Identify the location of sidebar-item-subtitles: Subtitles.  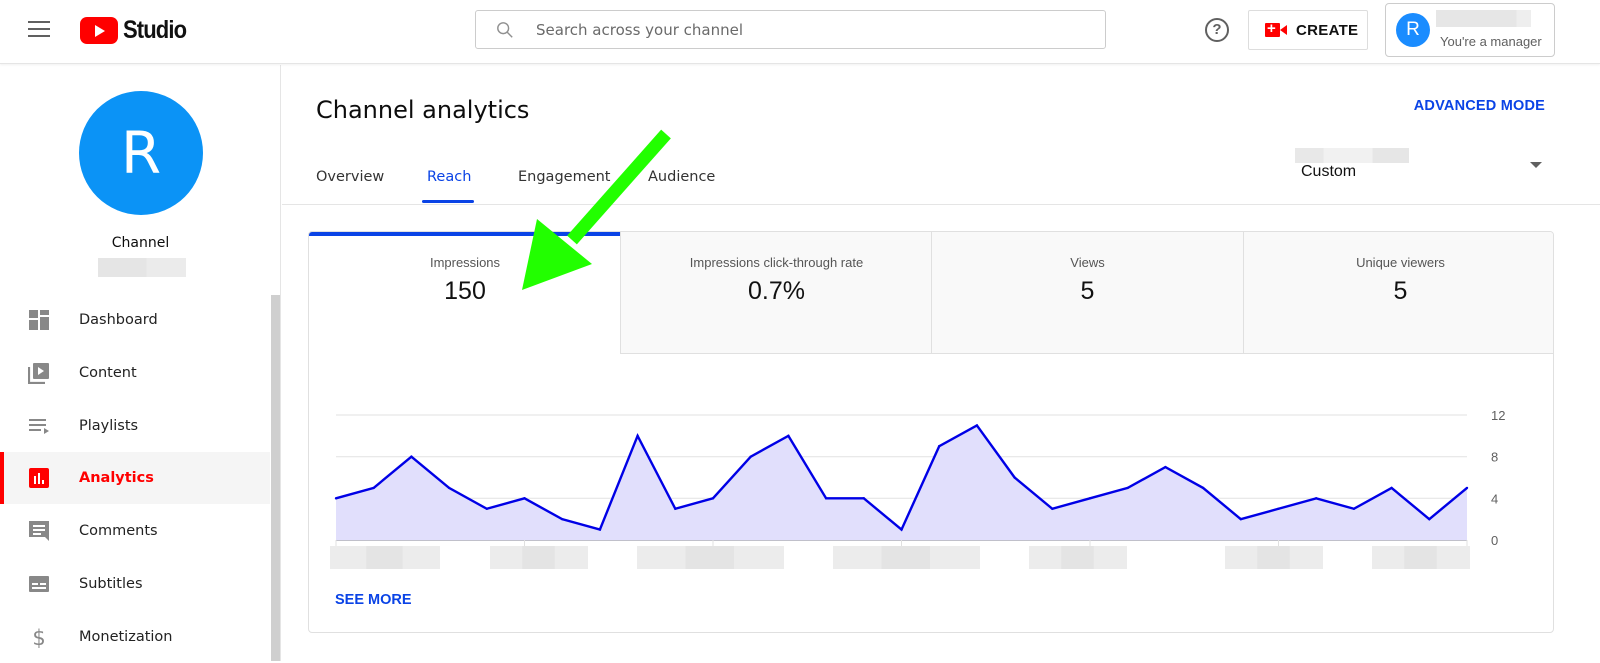
(135, 584).